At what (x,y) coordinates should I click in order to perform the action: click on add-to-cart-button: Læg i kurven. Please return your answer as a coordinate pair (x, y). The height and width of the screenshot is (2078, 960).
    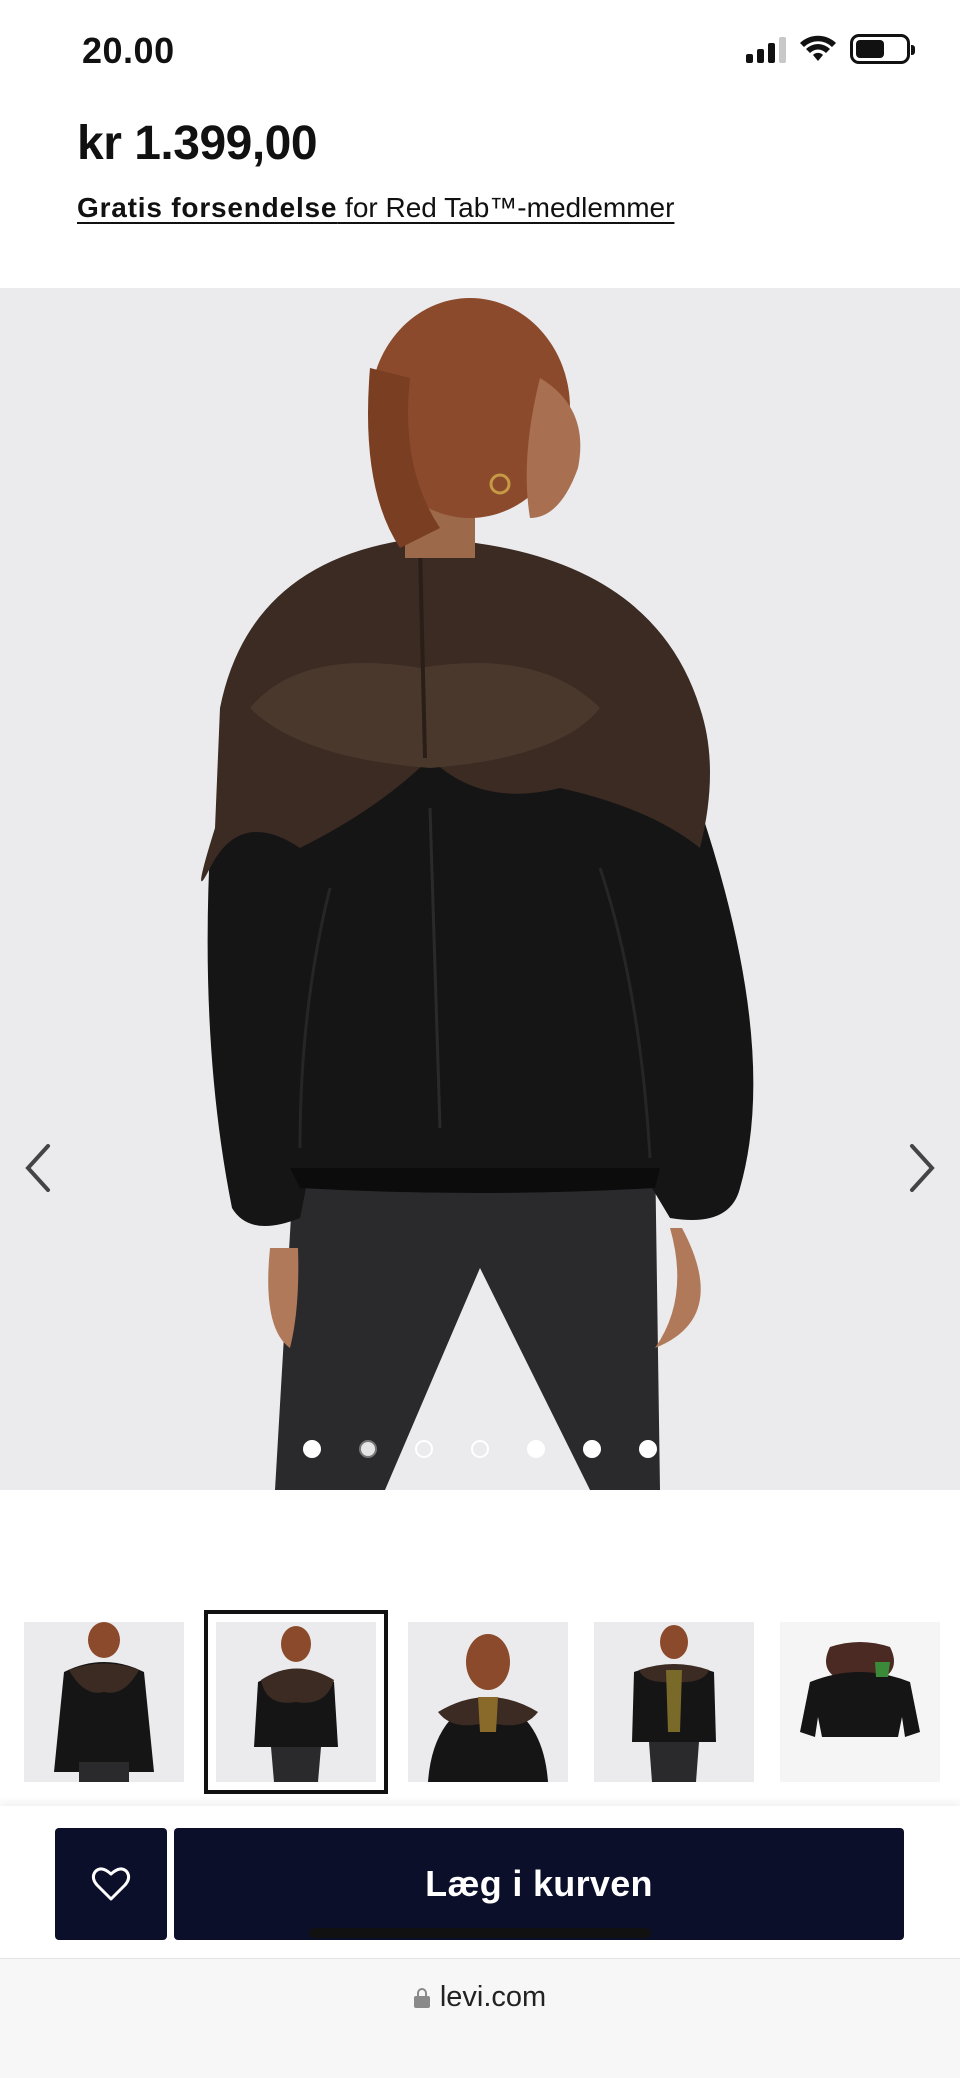
    Looking at the image, I should click on (539, 1884).